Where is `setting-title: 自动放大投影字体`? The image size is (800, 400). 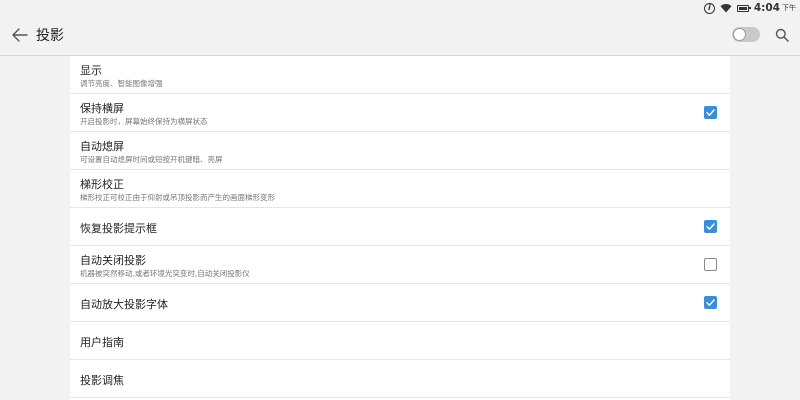 setting-title: 自动放大投影字体 is located at coordinates (124, 304).